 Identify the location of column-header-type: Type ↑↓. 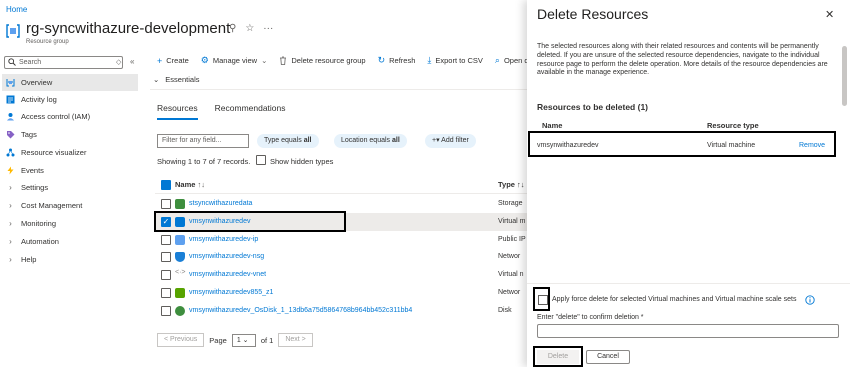
(511, 184).